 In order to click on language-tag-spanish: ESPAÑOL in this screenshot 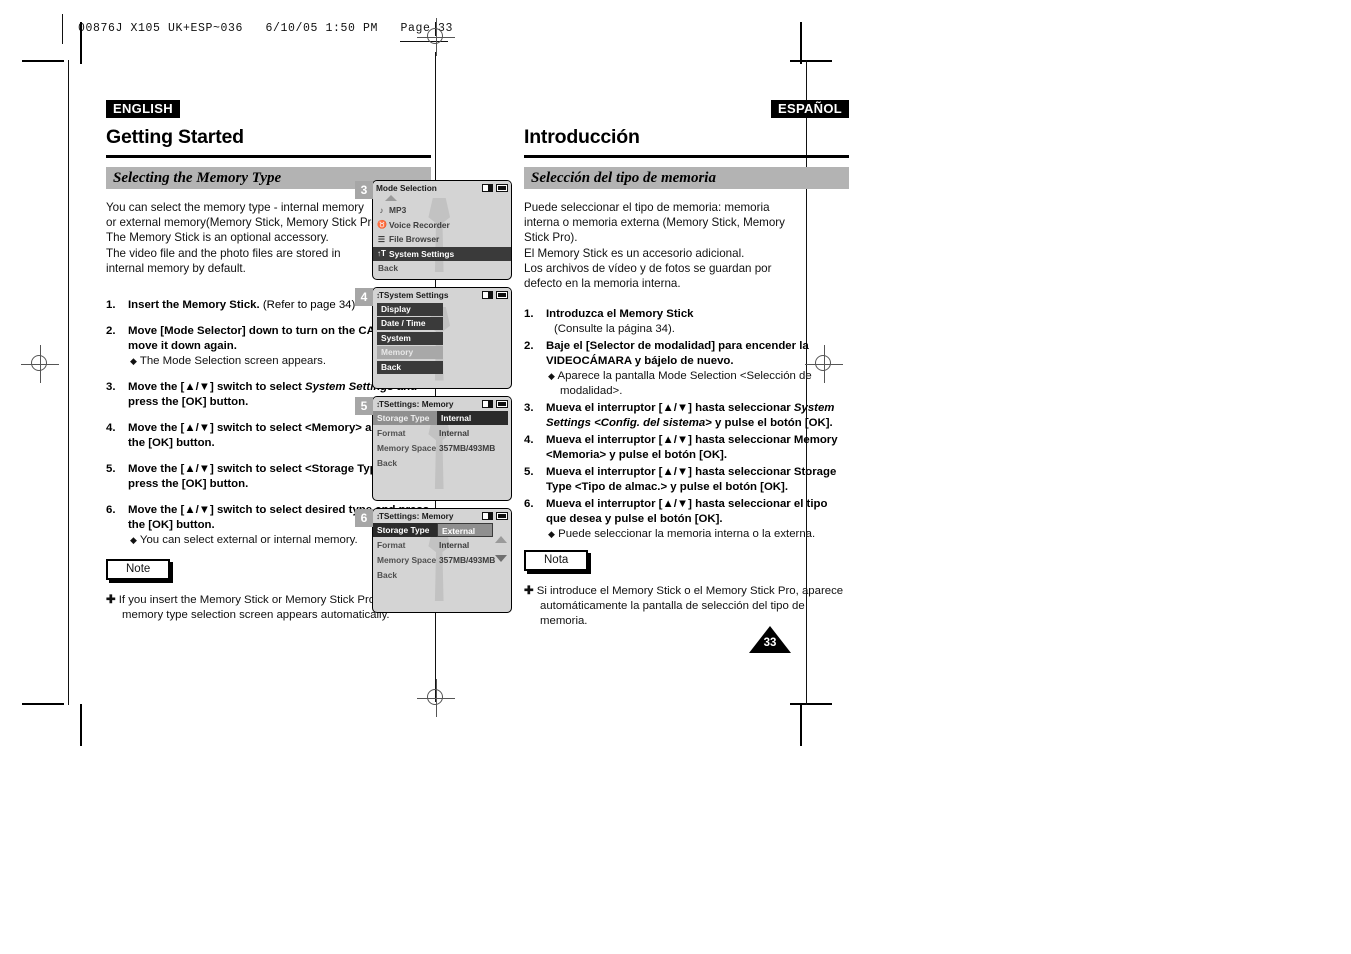, I will do `click(810, 109)`.